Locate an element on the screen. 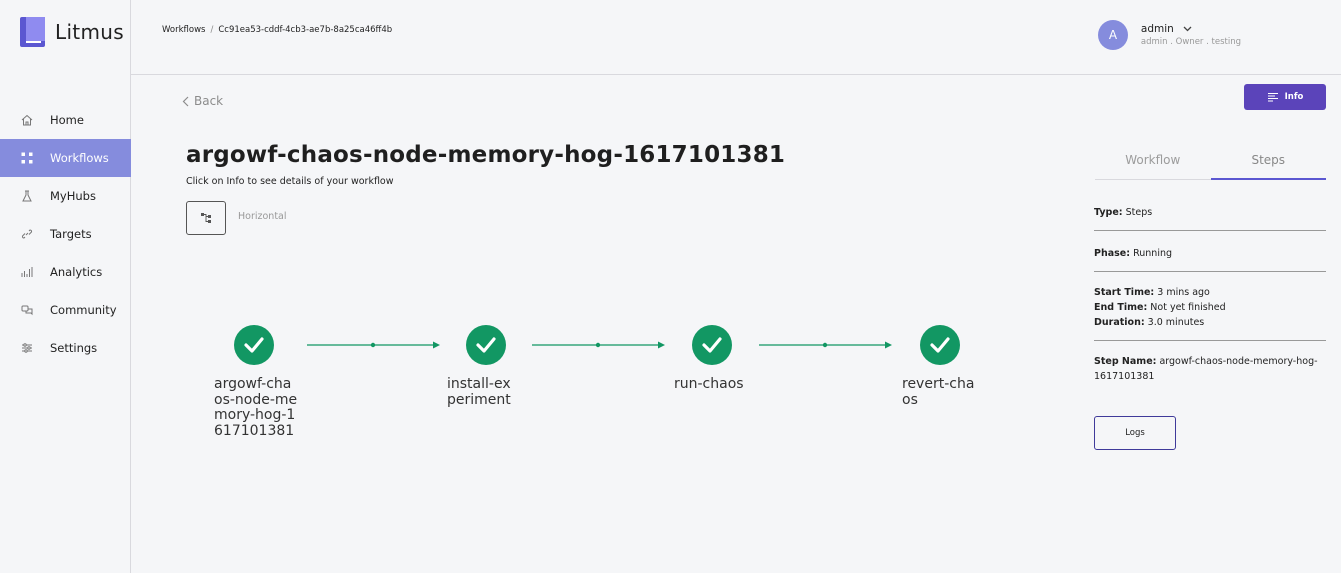 The height and width of the screenshot is (573, 1341). hierarchy-icon is located at coordinates (205, 218).